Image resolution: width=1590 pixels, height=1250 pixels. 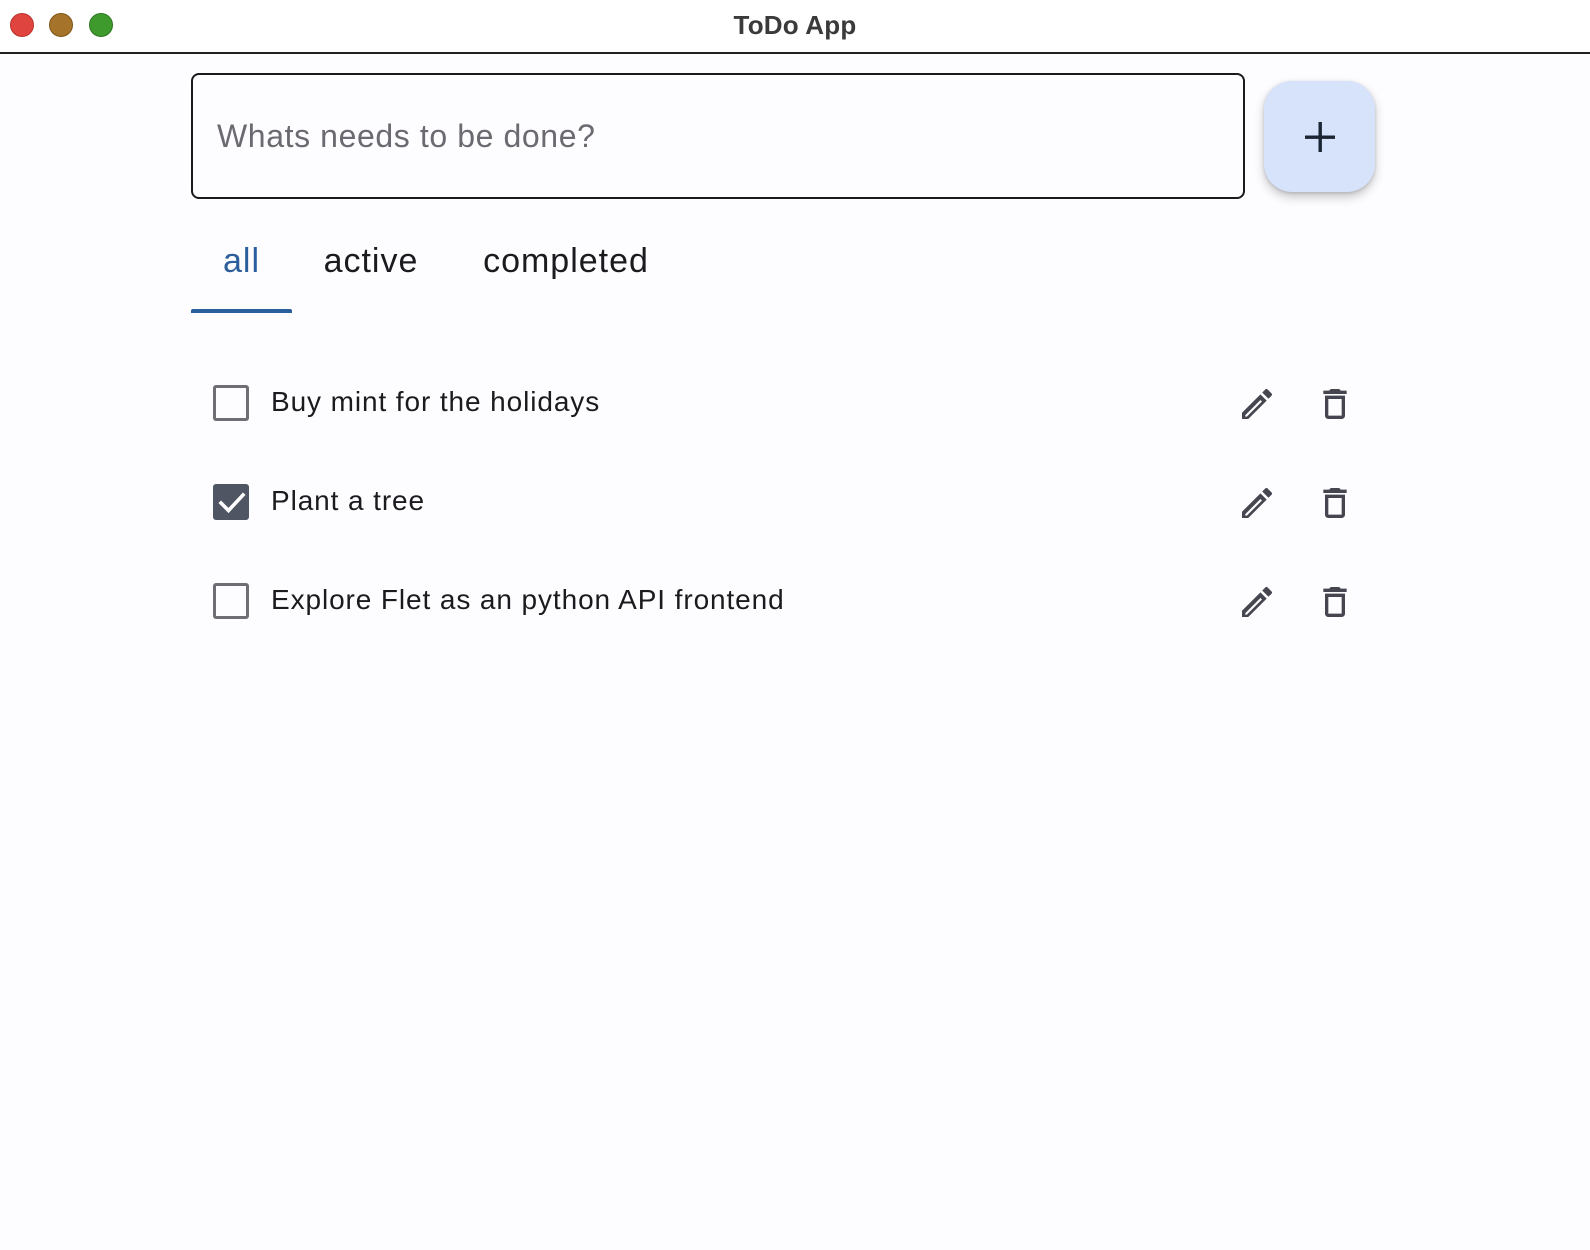 I want to click on tab-active-label: active, so click(x=371, y=261).